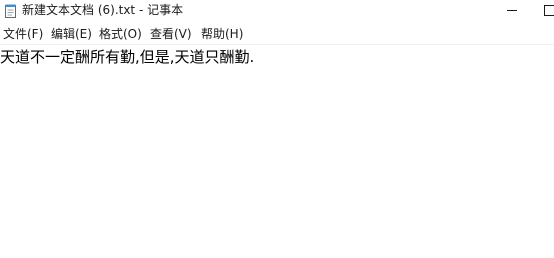 The height and width of the screenshot is (258, 554). Describe the element at coordinates (71, 34) in the screenshot. I see `menu-edit: 编辑(E)` at that location.